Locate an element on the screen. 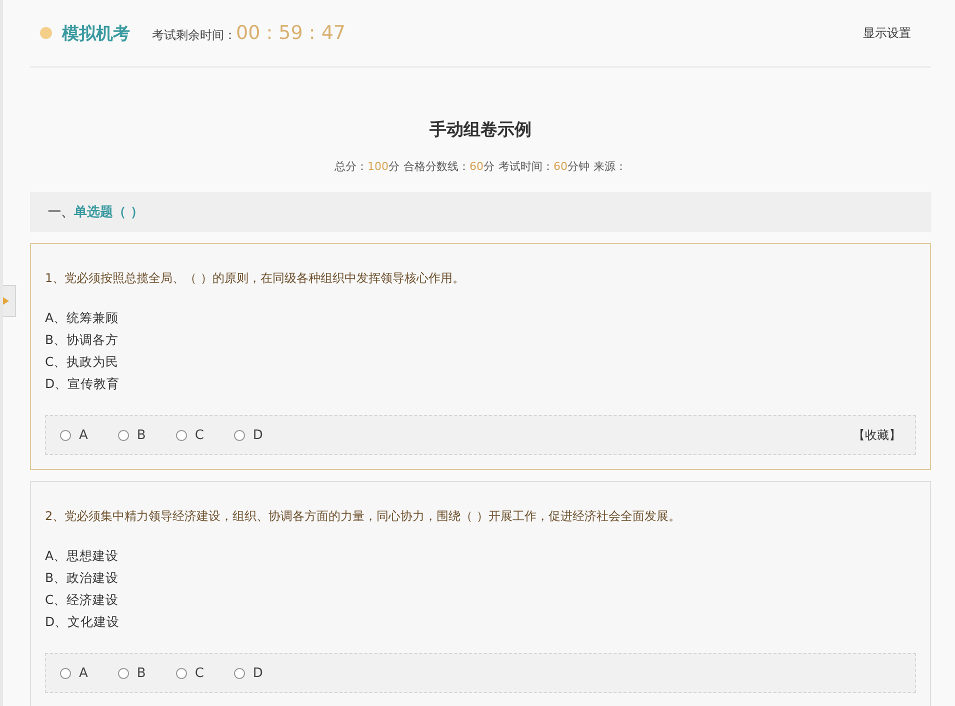 The height and width of the screenshot is (706, 955). paper-title: 手动组卷示例 is located at coordinates (480, 130).